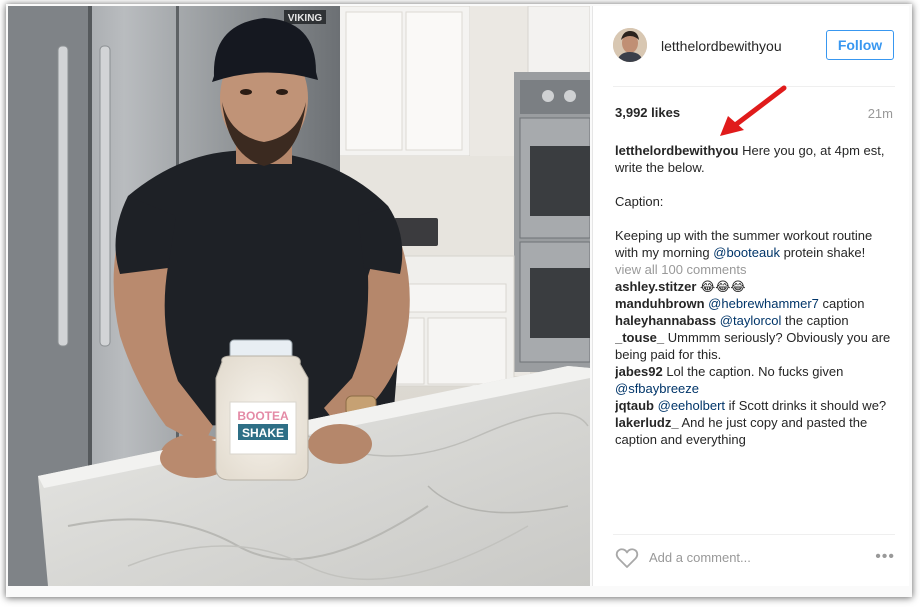  What do you see at coordinates (634, 405) in the screenshot?
I see `comment-username: jqtaub` at bounding box center [634, 405].